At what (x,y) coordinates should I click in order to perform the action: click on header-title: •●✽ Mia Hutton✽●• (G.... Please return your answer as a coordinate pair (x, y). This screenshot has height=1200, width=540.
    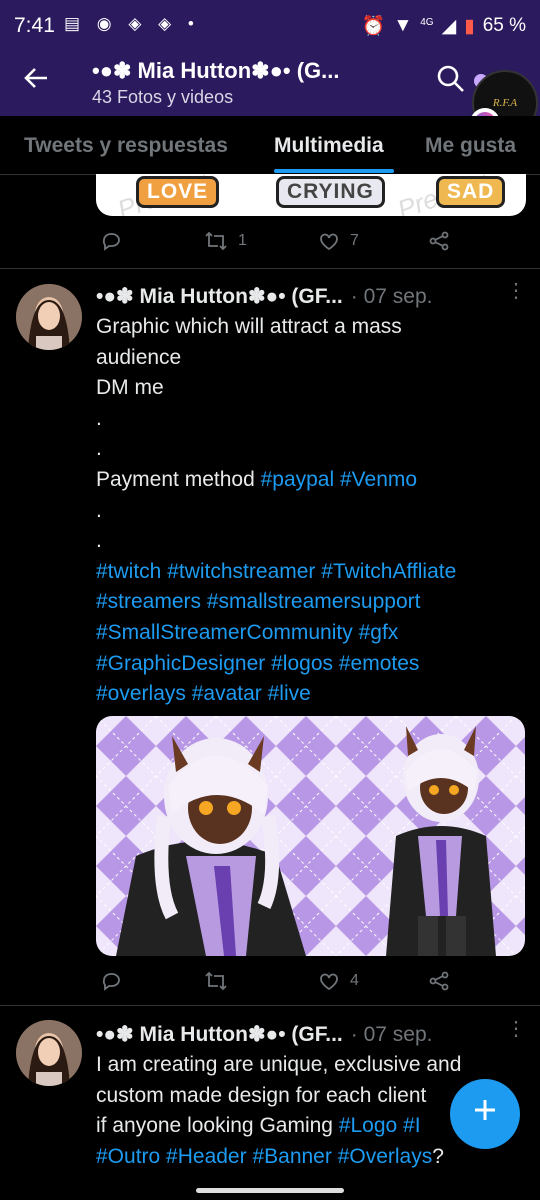
    Looking at the image, I should click on (216, 70).